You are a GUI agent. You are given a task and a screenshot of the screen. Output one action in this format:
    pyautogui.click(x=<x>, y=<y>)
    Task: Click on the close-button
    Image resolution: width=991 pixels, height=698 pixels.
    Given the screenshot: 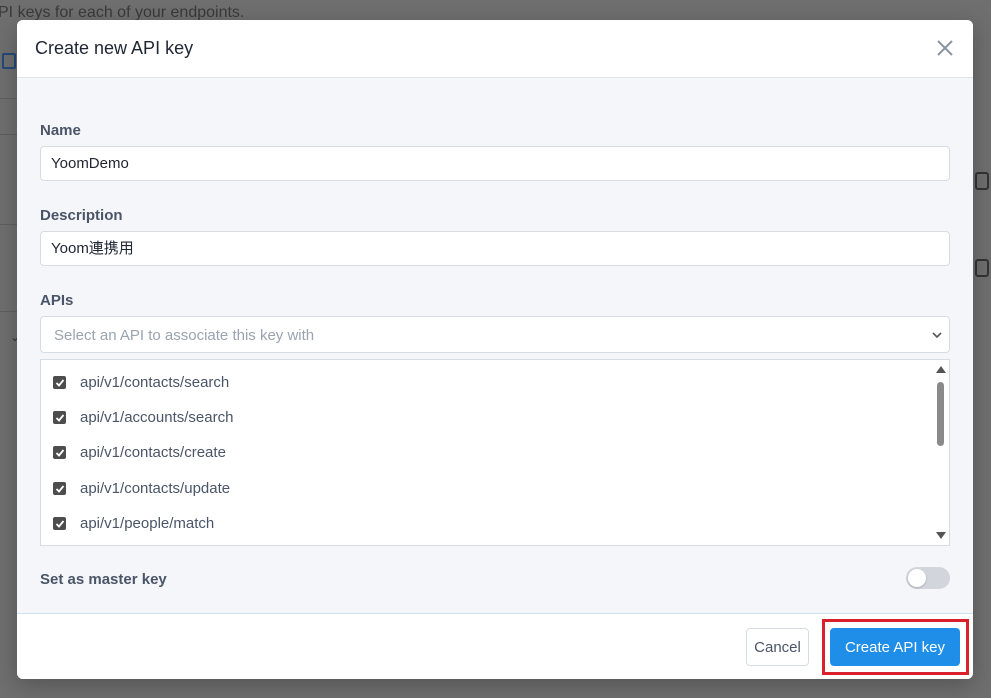 What is the action you would take?
    pyautogui.click(x=945, y=48)
    